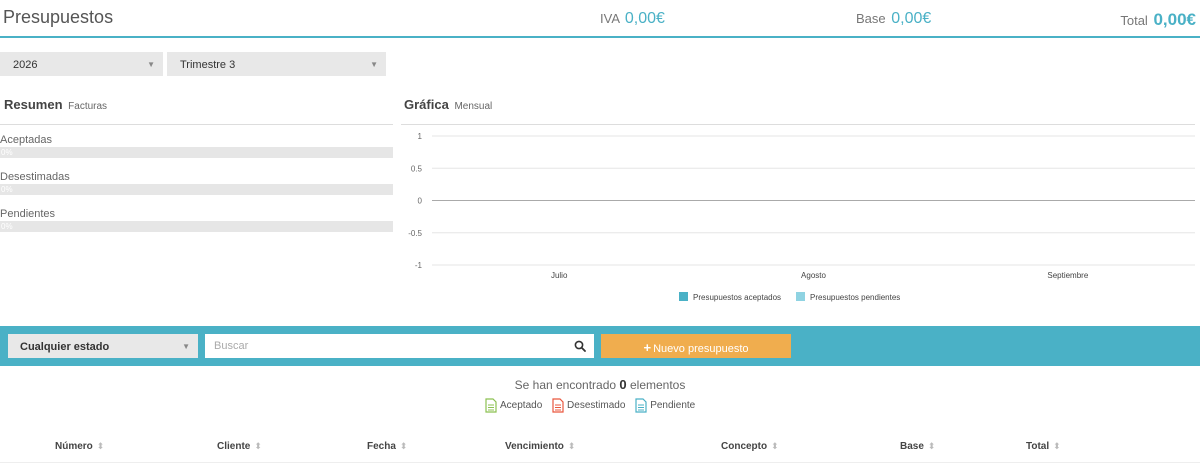 The width and height of the screenshot is (1200, 476). What do you see at coordinates (28, 214) in the screenshot?
I see `progress-label-pendientes: Pendientes` at bounding box center [28, 214].